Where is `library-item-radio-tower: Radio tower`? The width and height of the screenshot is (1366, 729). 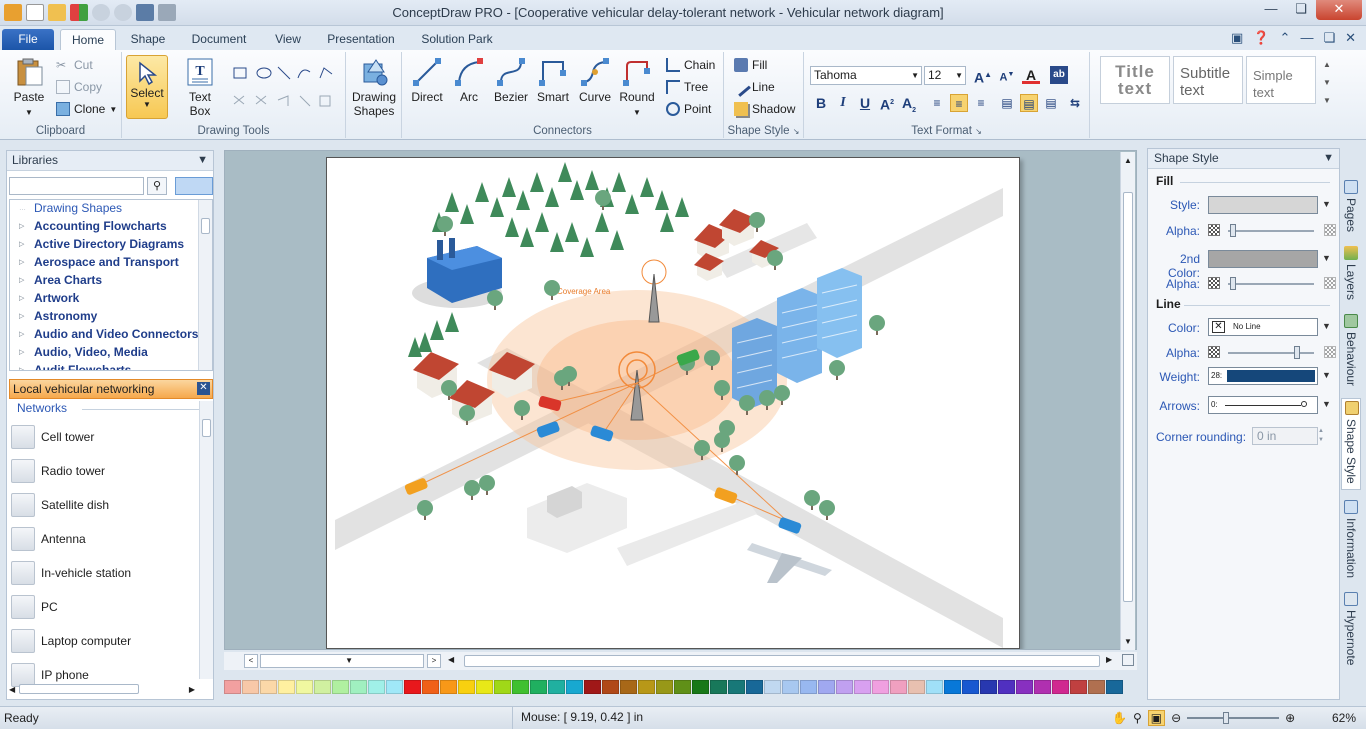 library-item-radio-tower: Radio tower is located at coordinates (104, 471).